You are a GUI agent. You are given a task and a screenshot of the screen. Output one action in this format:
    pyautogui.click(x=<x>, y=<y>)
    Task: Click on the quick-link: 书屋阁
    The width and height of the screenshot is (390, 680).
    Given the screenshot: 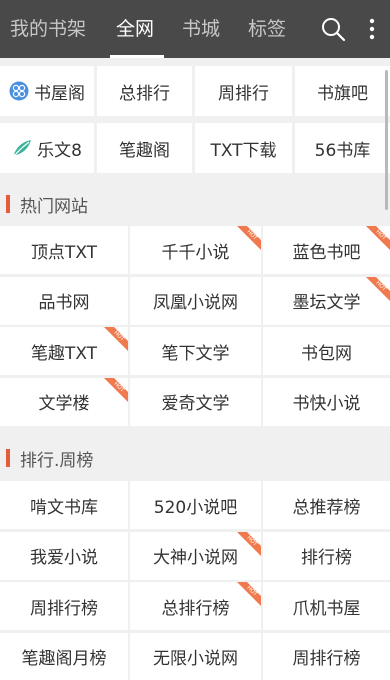 What is the action you would take?
    pyautogui.click(x=47, y=91)
    